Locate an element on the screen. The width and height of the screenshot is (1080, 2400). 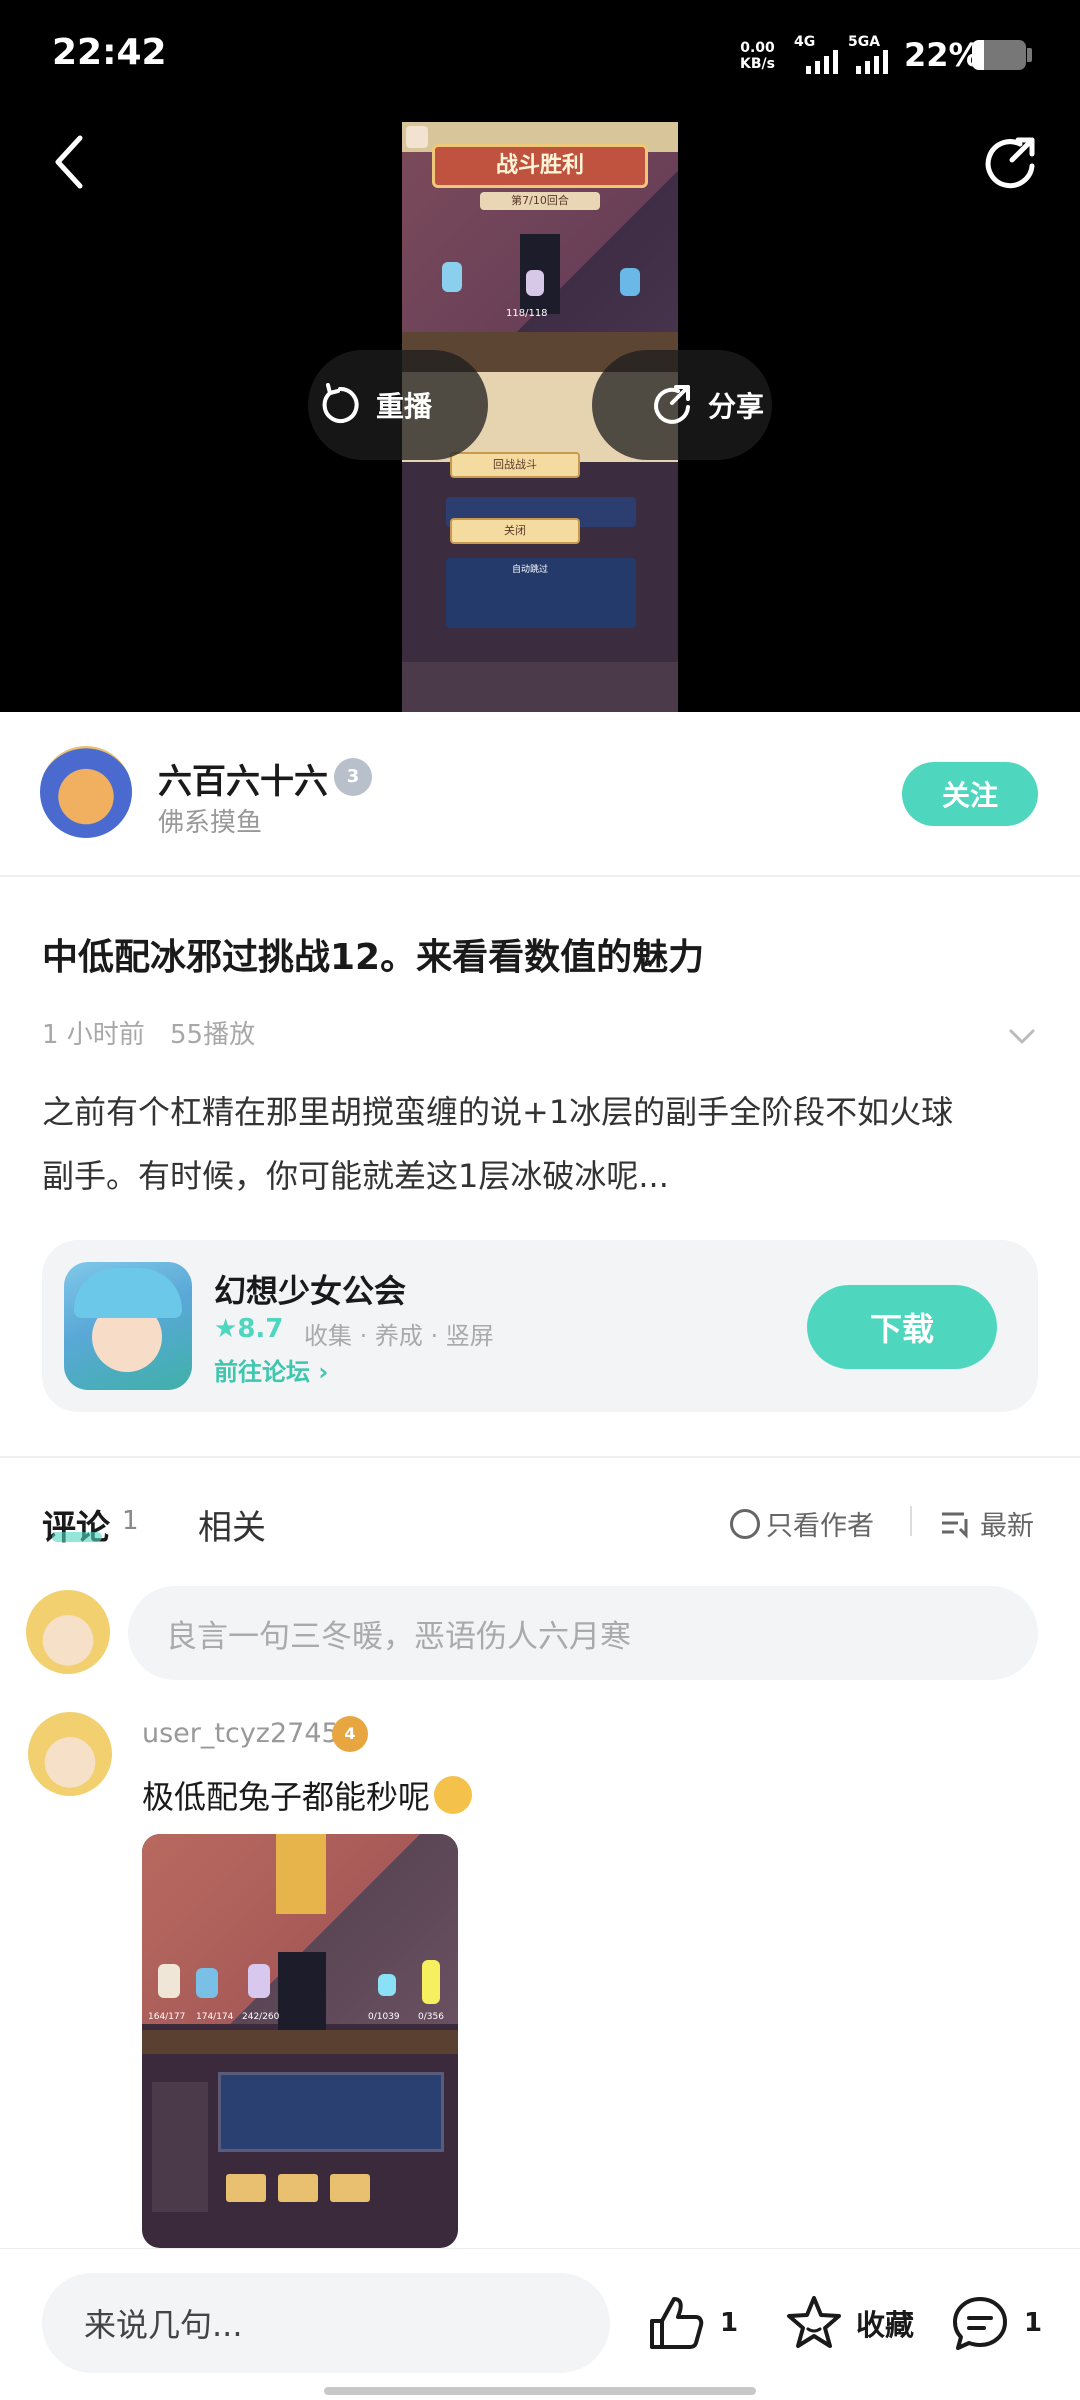
home-indicator is located at coordinates (540, 2391).